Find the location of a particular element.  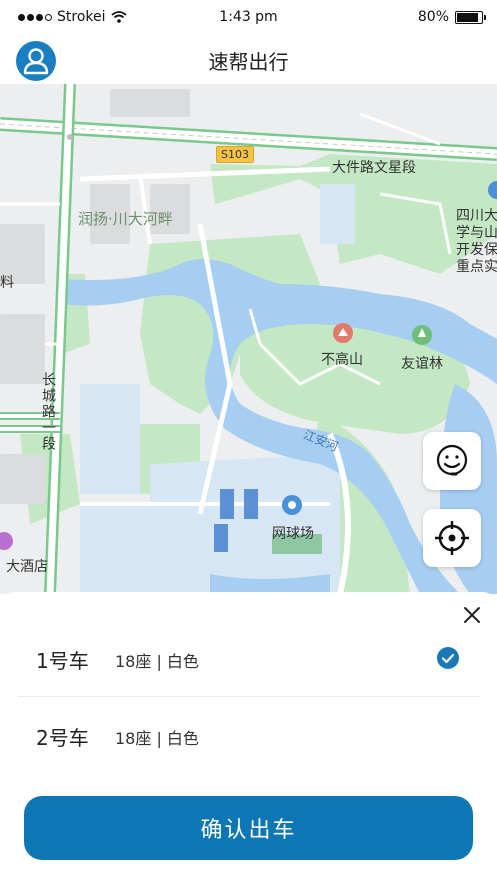

locate-button is located at coordinates (452, 538).